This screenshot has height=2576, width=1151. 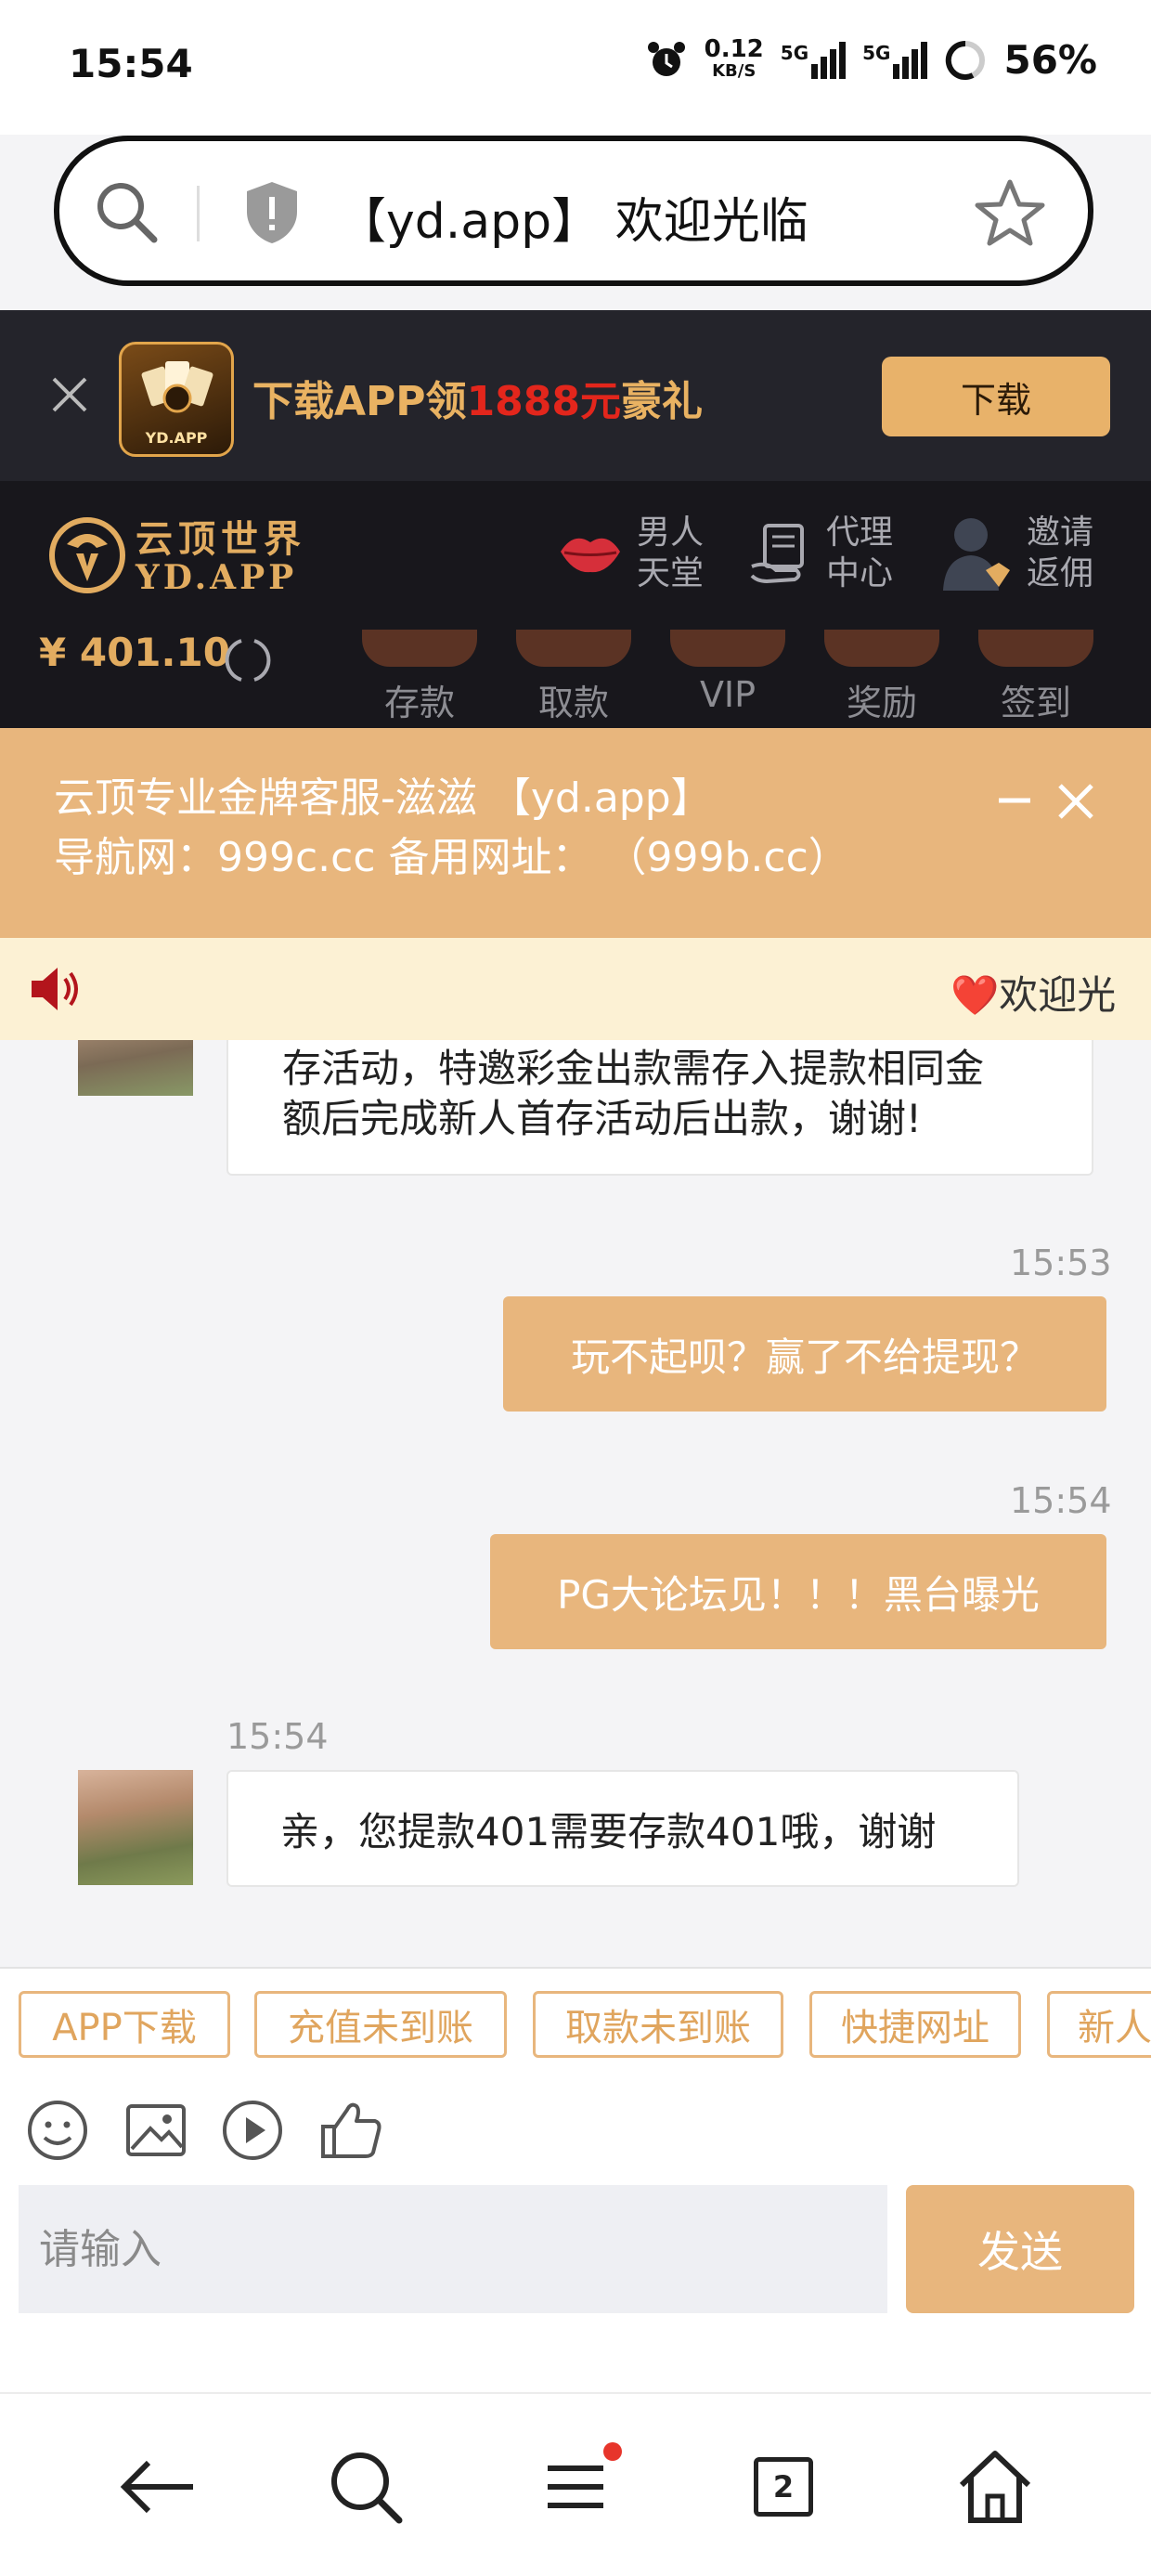 I want to click on video-play-icon, so click(x=253, y=2130).